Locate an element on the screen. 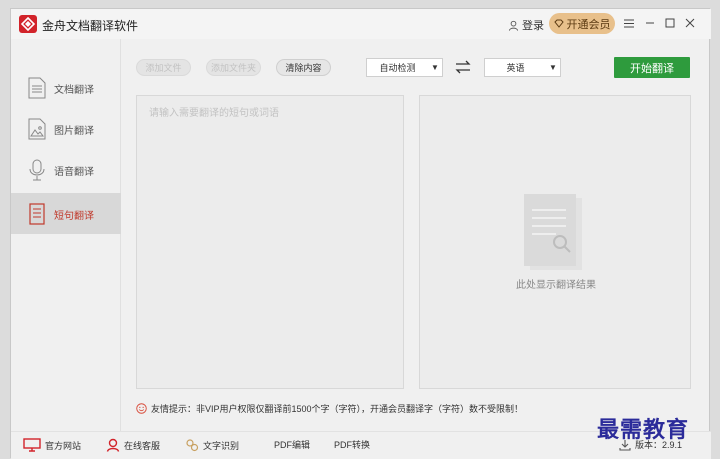 This screenshot has height=459, width=720. sidebar-item-label: 短句翻译 is located at coordinates (74, 216).